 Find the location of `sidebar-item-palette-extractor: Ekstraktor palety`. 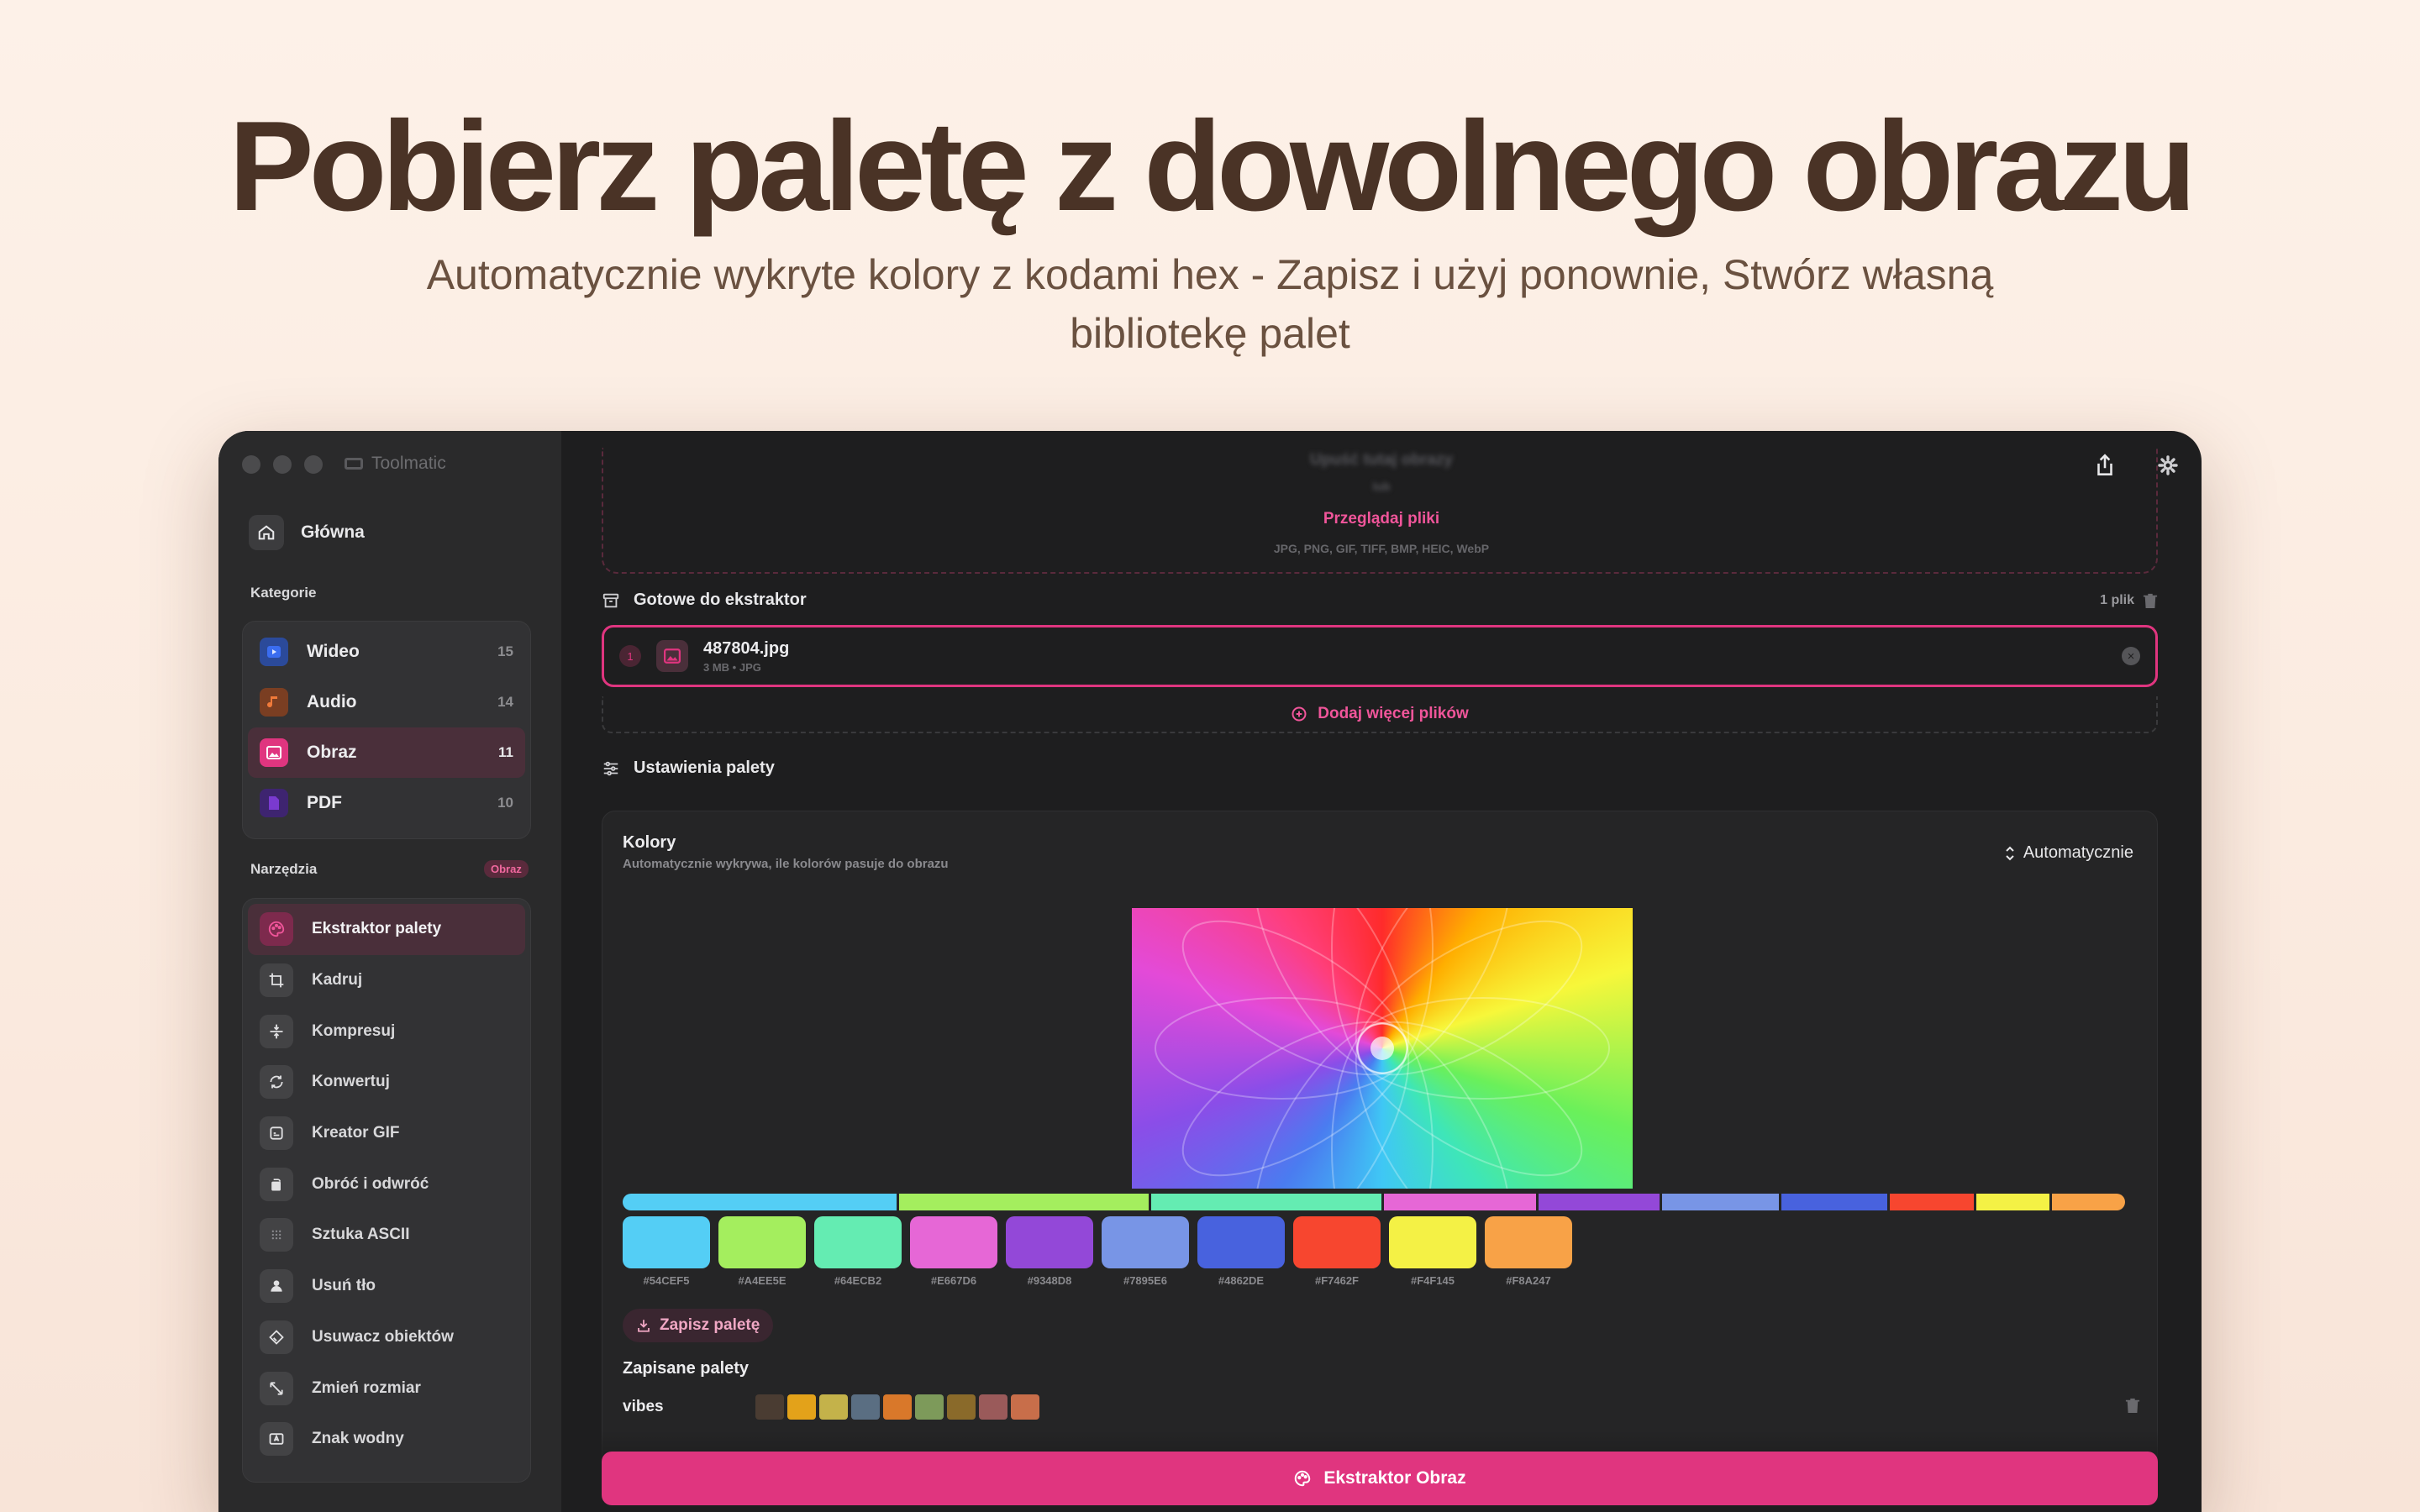

sidebar-item-palette-extractor: Ekstraktor palety is located at coordinates (386, 929).